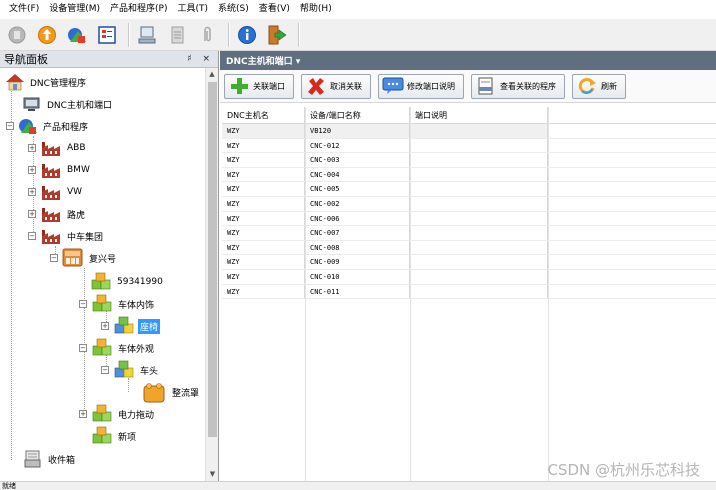 The image size is (716, 490). Describe the element at coordinates (66, 236) in the screenshot. I see `tree-item-crrc: − 中车集团` at that location.